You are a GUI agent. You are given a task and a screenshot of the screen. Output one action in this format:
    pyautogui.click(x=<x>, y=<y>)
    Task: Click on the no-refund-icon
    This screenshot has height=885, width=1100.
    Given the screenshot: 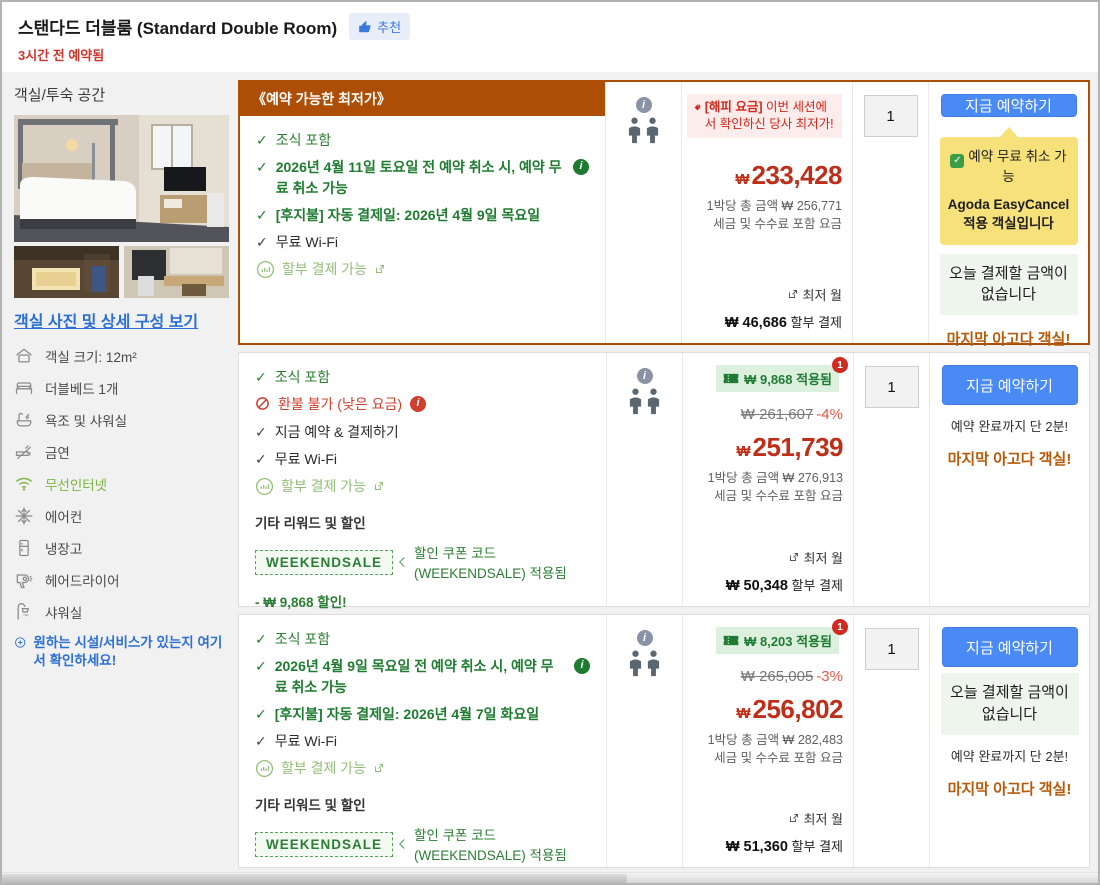 What is the action you would take?
    pyautogui.click(x=262, y=404)
    